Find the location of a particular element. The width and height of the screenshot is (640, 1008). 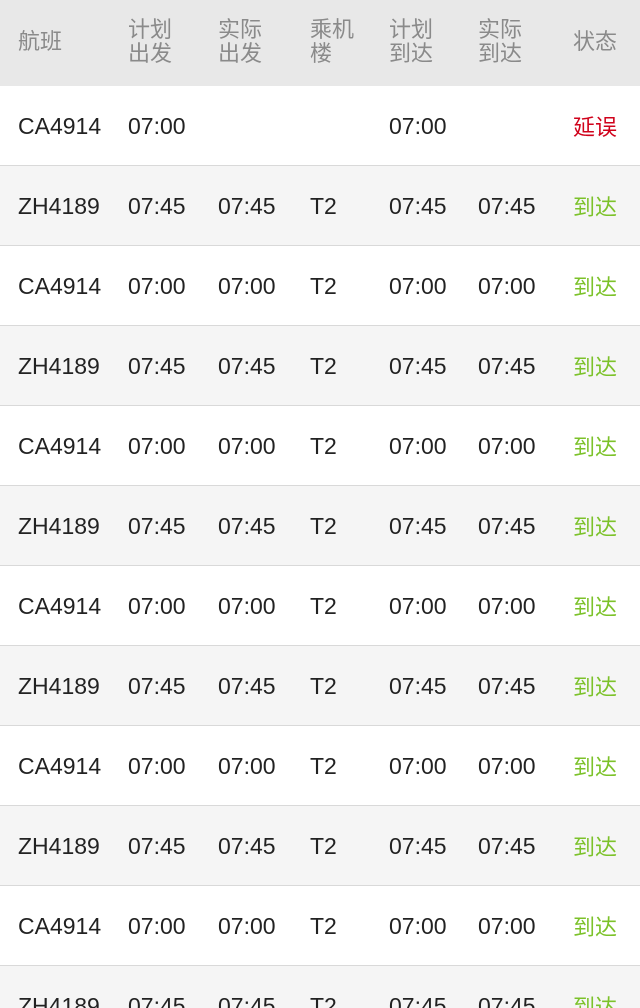

header-actual-arrival: 实际 到达 is located at coordinates (500, 42).